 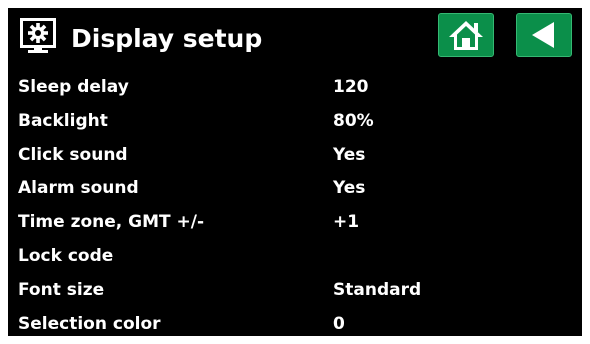 I want to click on display-monitor-icon, so click(x=38, y=35).